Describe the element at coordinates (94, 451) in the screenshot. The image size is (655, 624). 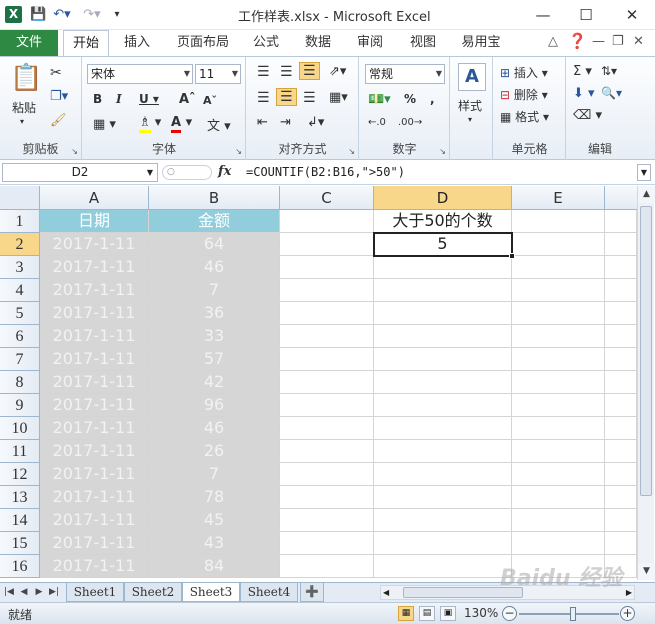
I see `cell-a11: 2017-1-11` at that location.